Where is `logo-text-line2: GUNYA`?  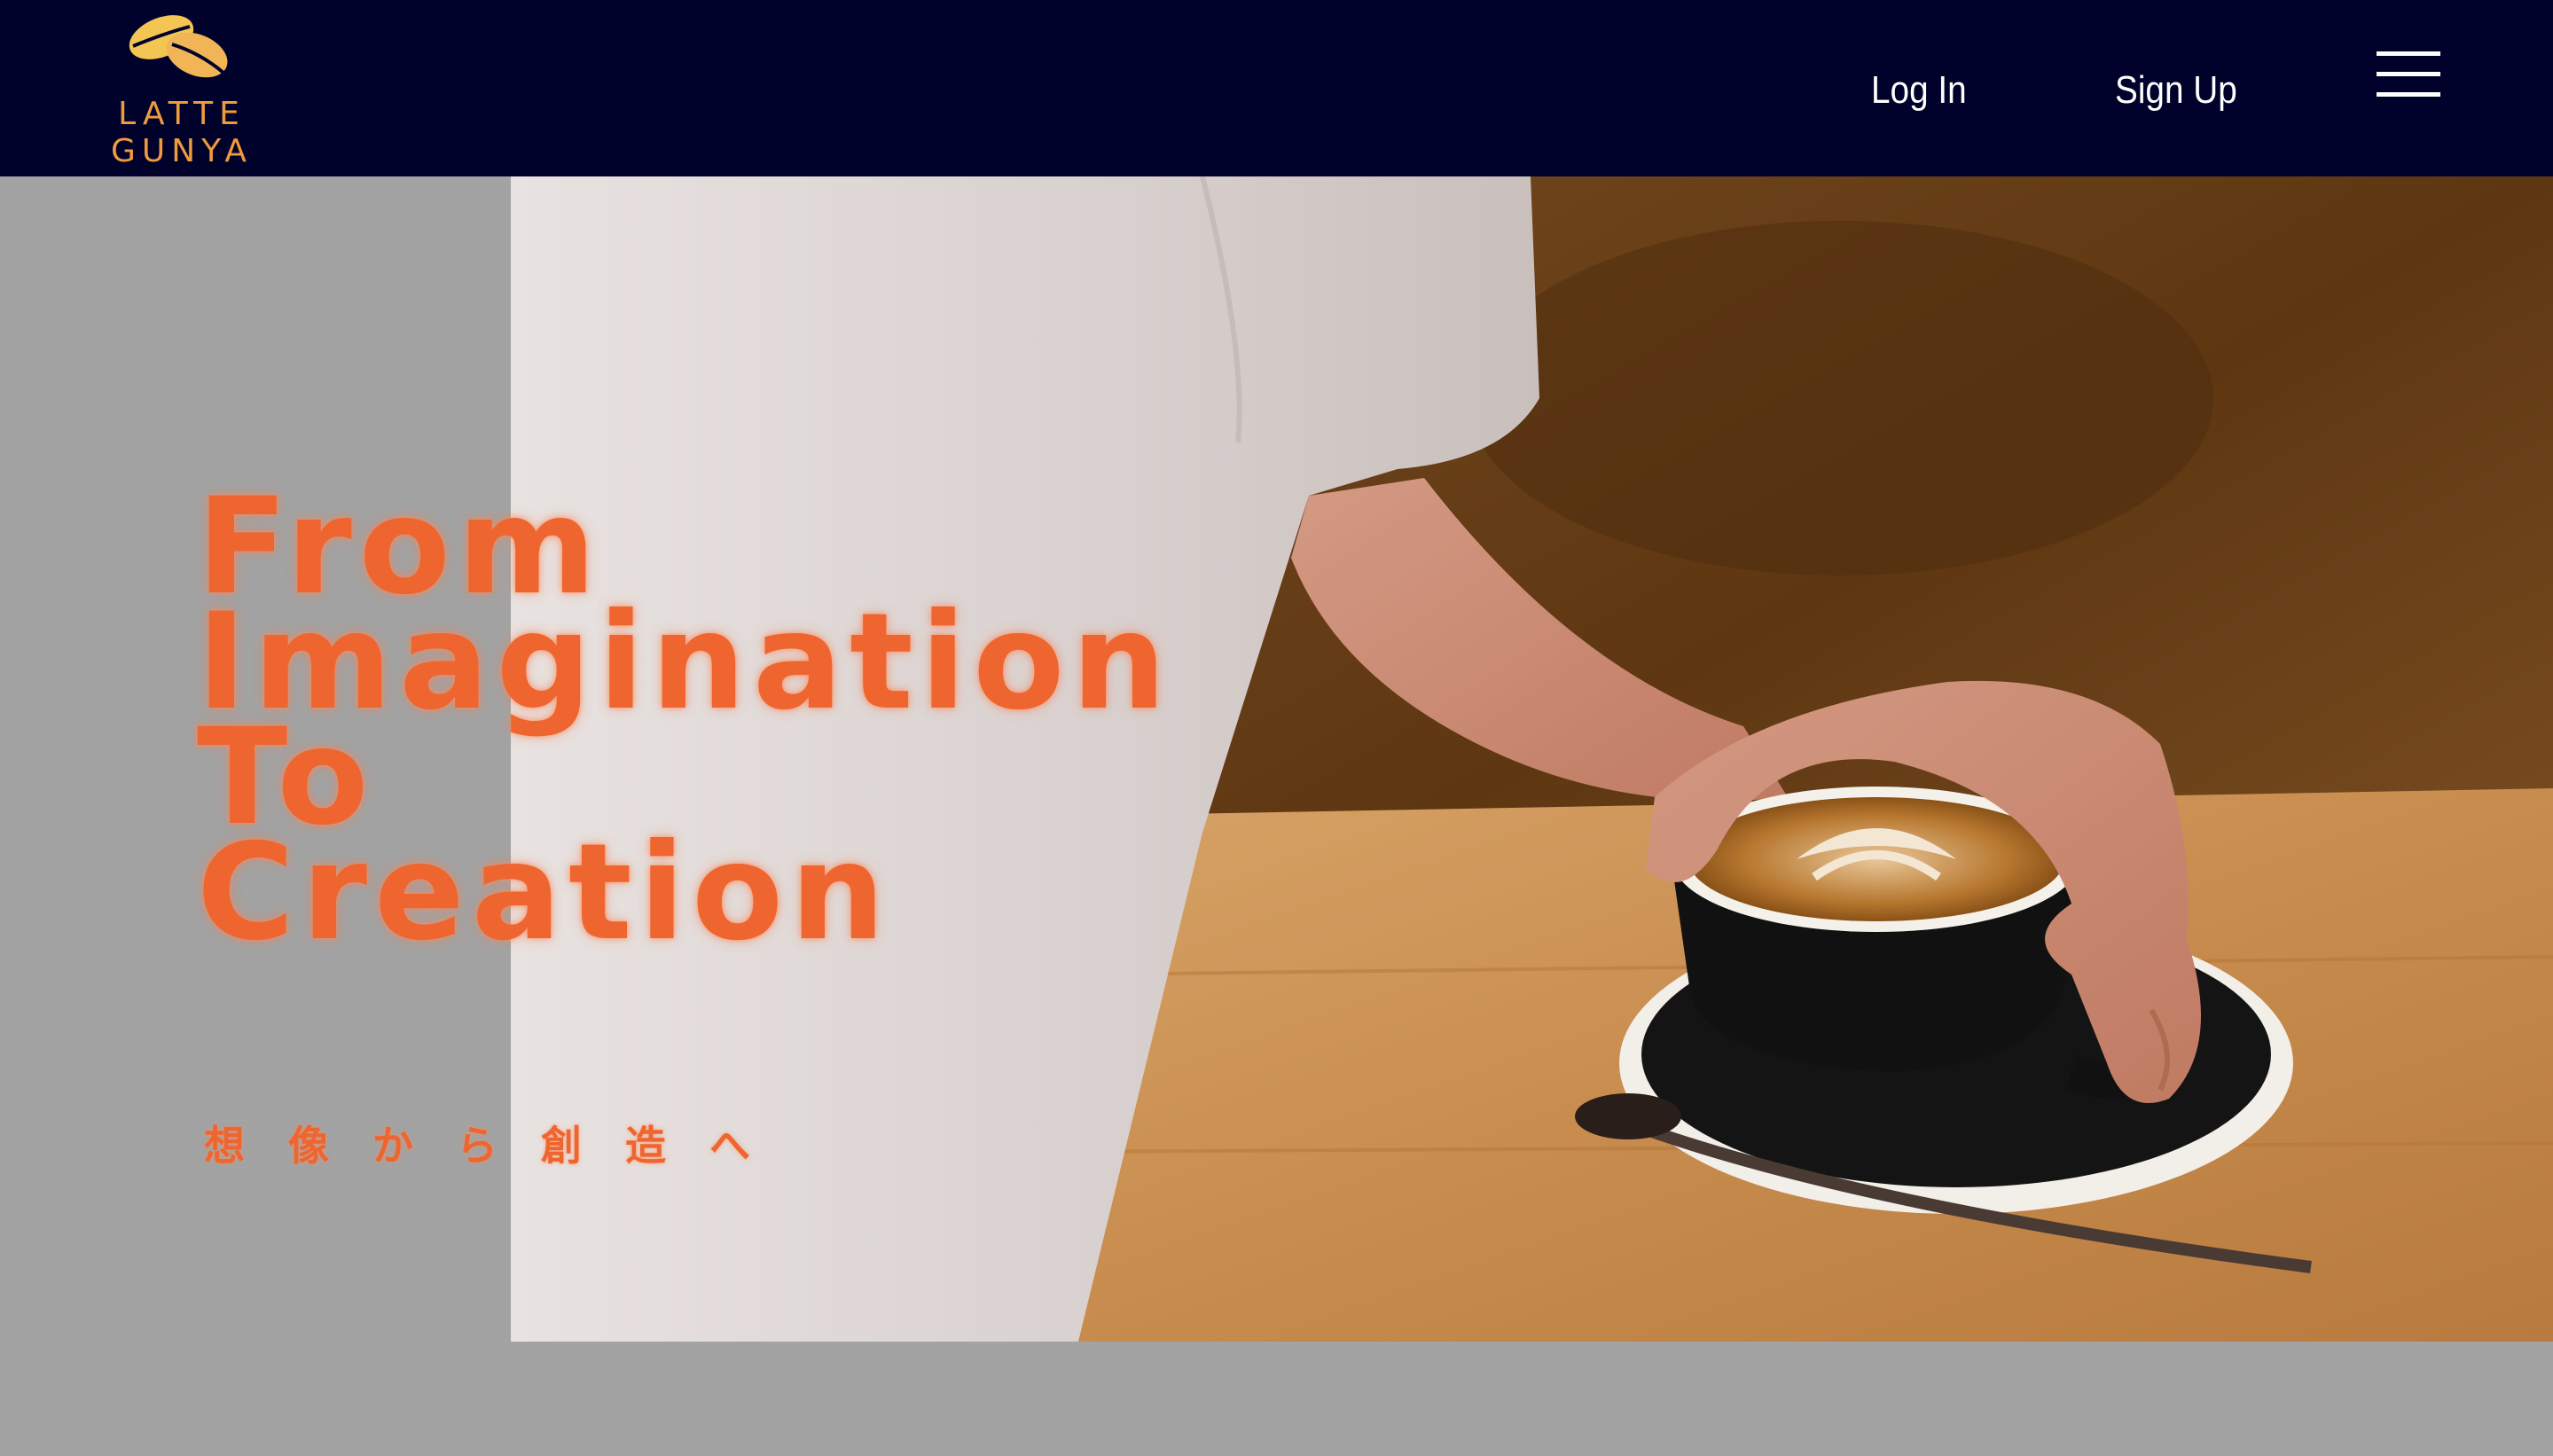
logo-text-line2: GUNYA is located at coordinates (182, 151).